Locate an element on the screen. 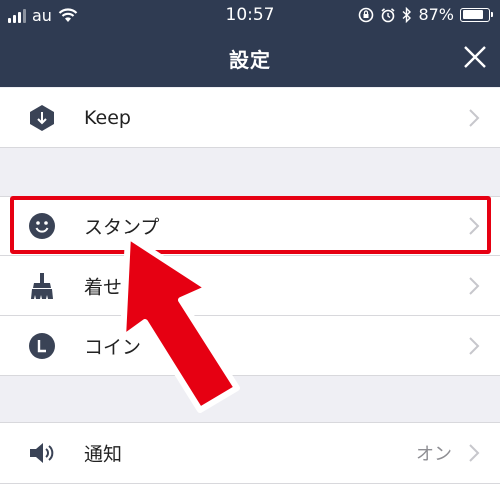  settings-row-label: 着せ is located at coordinates (103, 287).